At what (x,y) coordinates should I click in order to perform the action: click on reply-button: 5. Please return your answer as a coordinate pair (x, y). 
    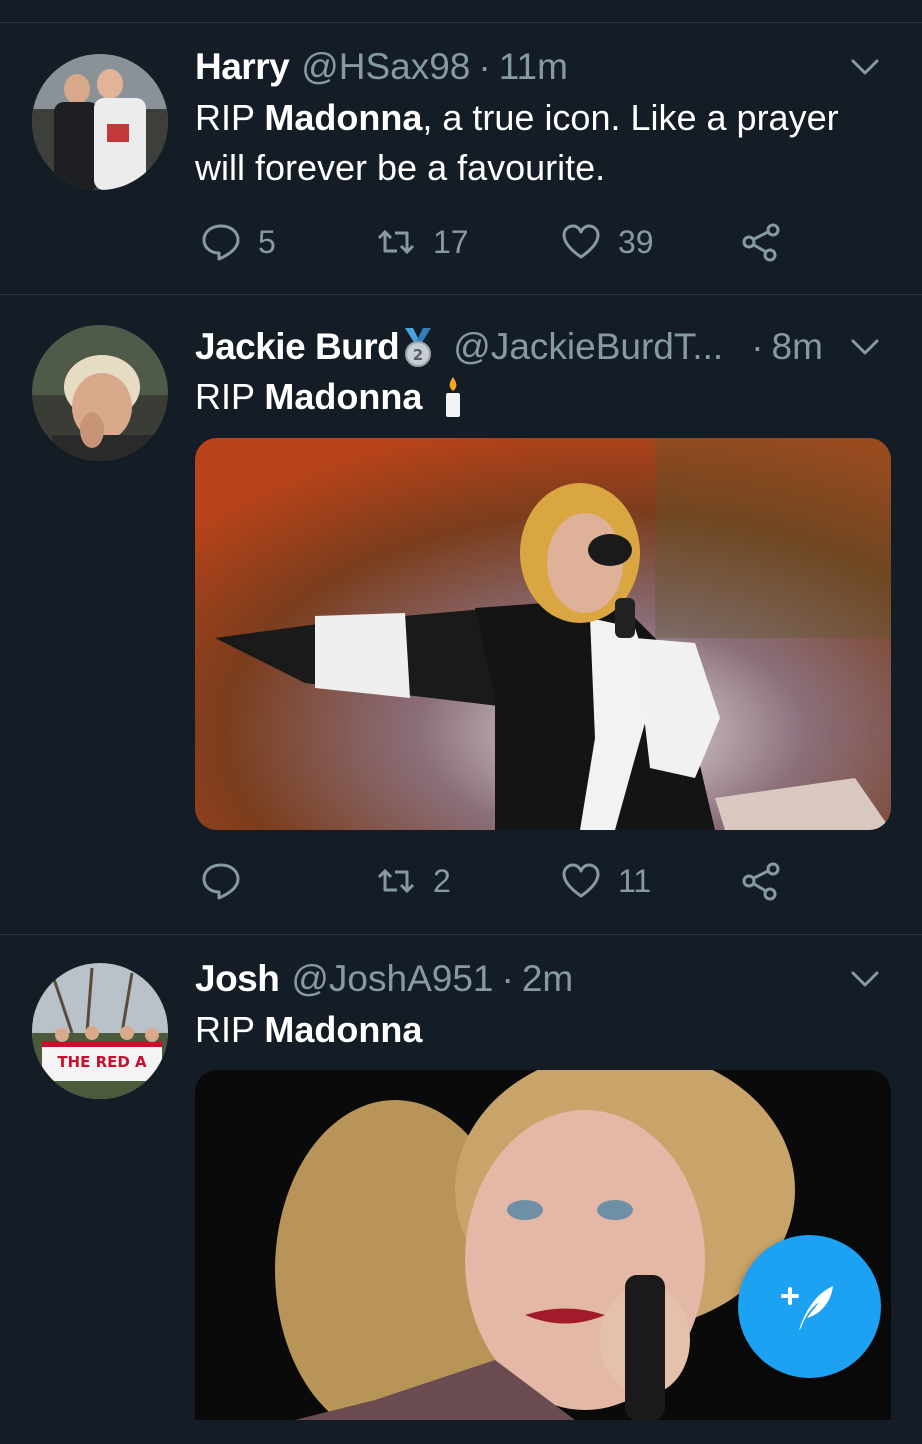
    Looking at the image, I should click on (238, 242).